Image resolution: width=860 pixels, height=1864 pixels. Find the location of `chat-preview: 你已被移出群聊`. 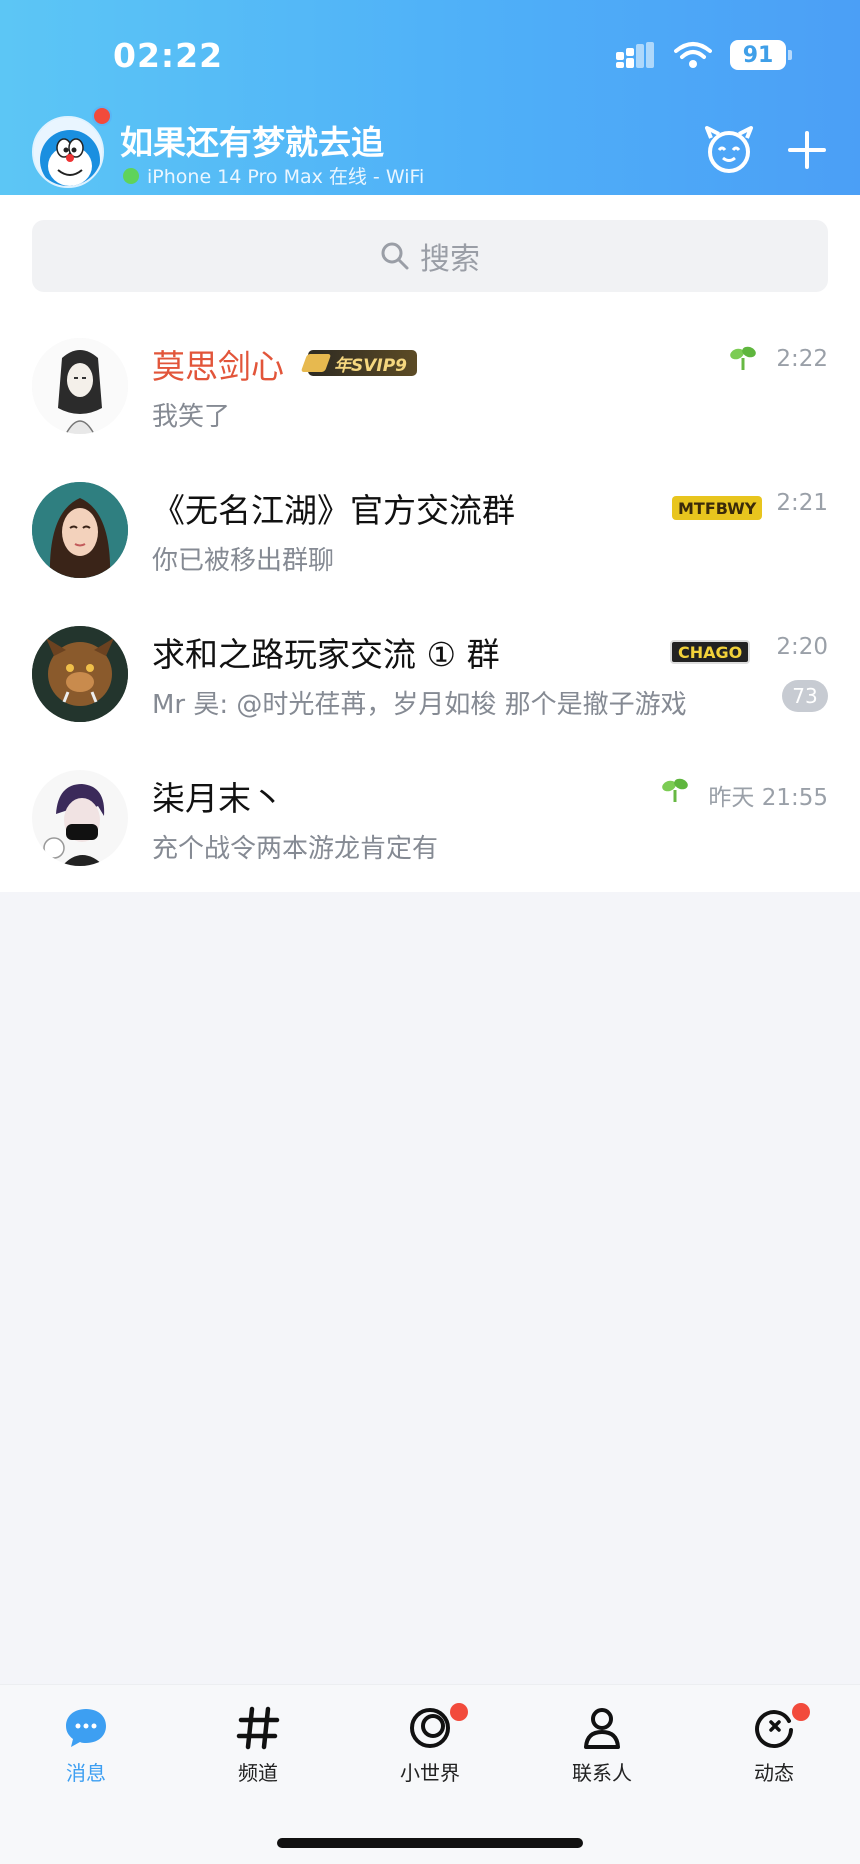

chat-preview: 你已被移出群聊 is located at coordinates (243, 561).